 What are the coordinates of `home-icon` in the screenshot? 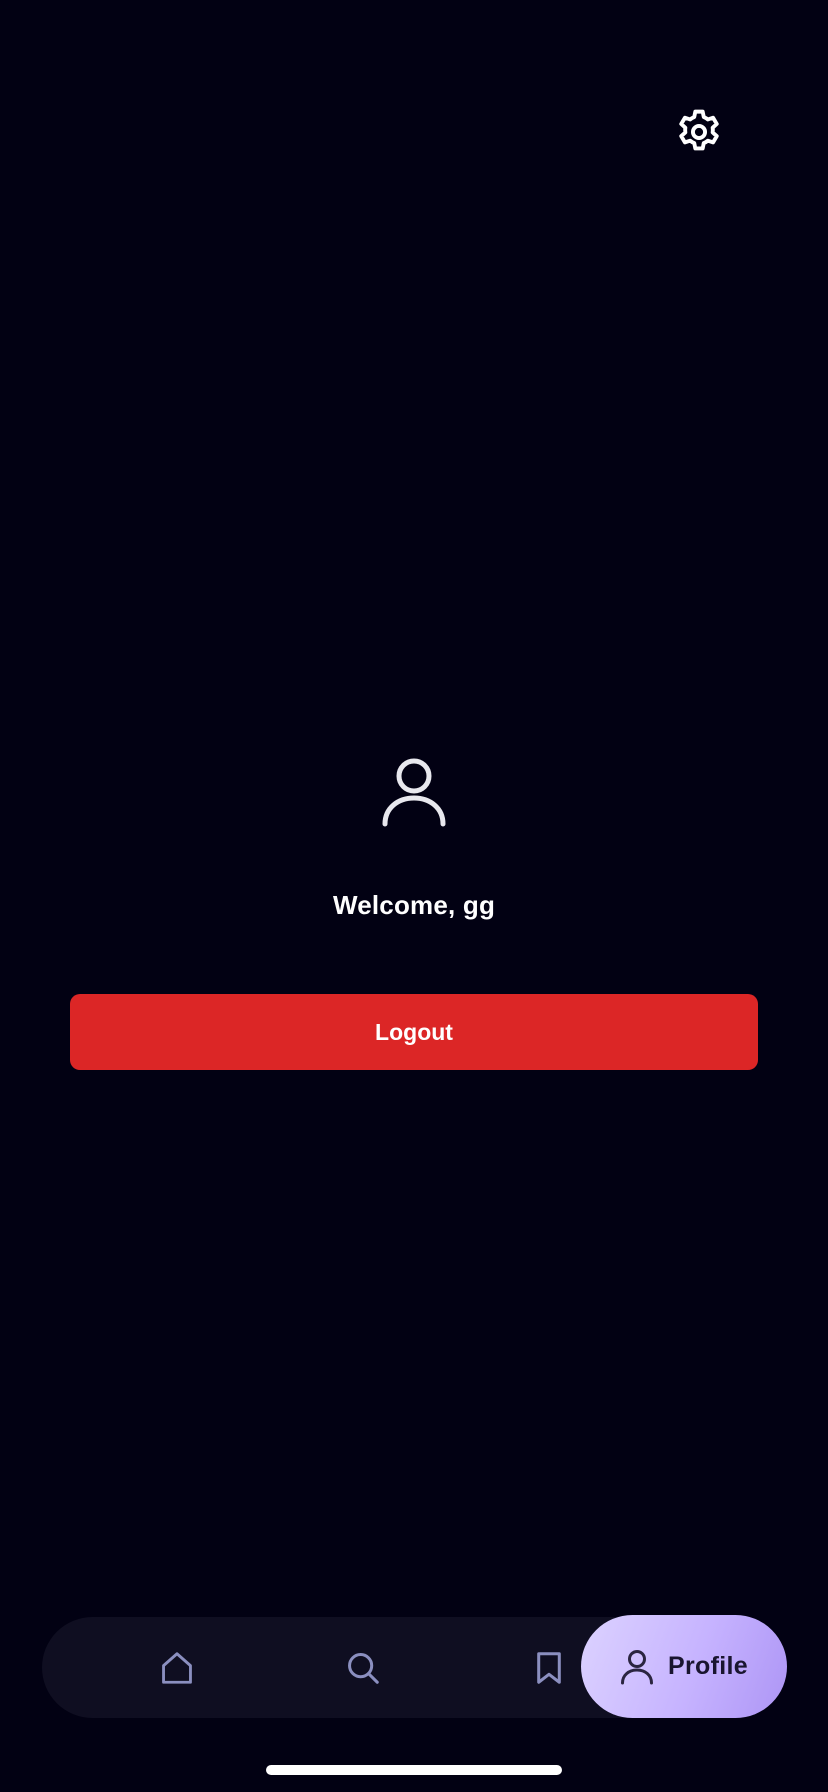 It's located at (177, 1668).